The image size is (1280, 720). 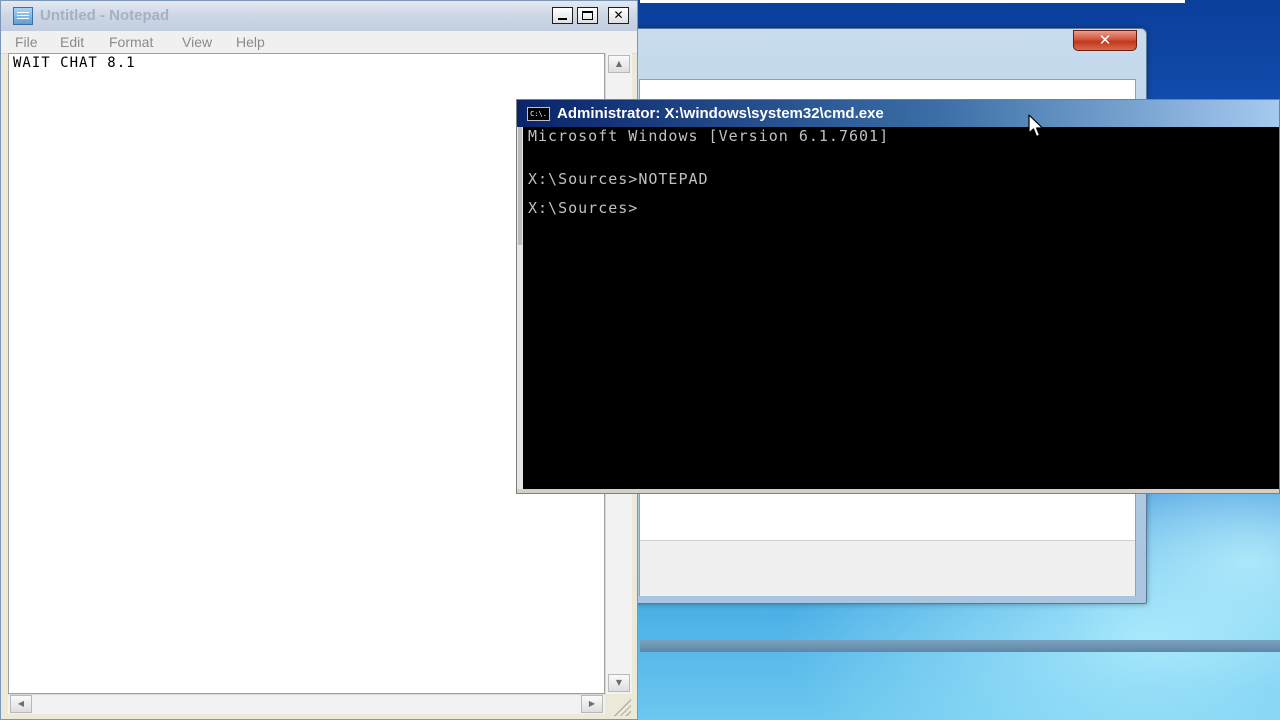 I want to click on menu-file: File, so click(x=26, y=42).